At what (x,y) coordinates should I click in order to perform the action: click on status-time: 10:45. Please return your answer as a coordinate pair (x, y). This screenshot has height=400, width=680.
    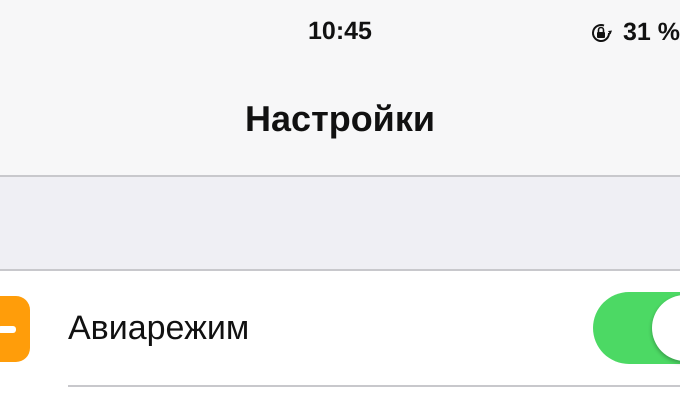
    Looking at the image, I should click on (340, 31).